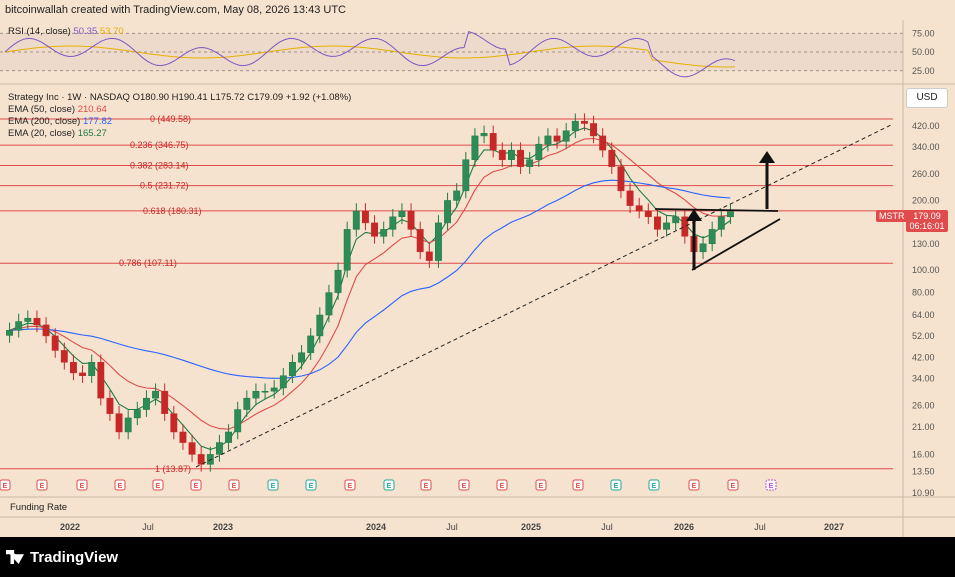  I want to click on rsi-axis-tick: 75.00, so click(923, 33).